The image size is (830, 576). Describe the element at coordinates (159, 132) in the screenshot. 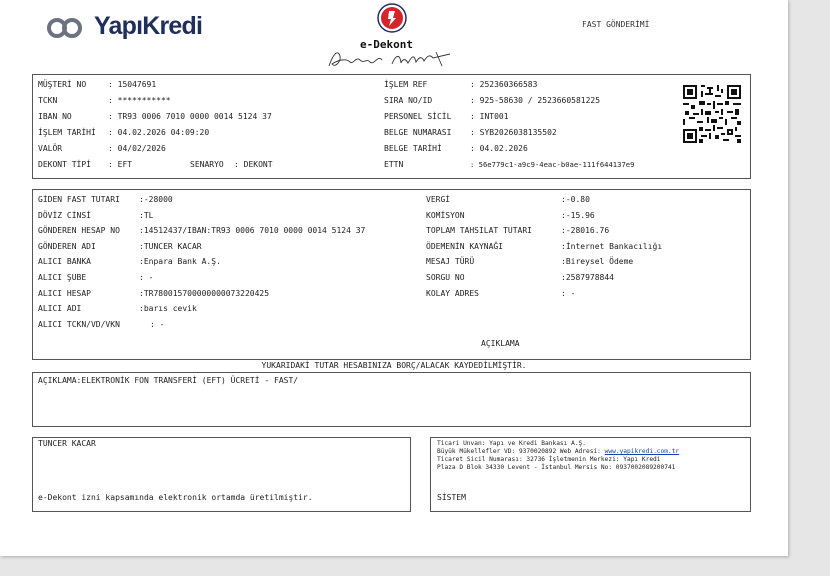

I see `info-value: : 04.02.2026 04:09:20` at that location.